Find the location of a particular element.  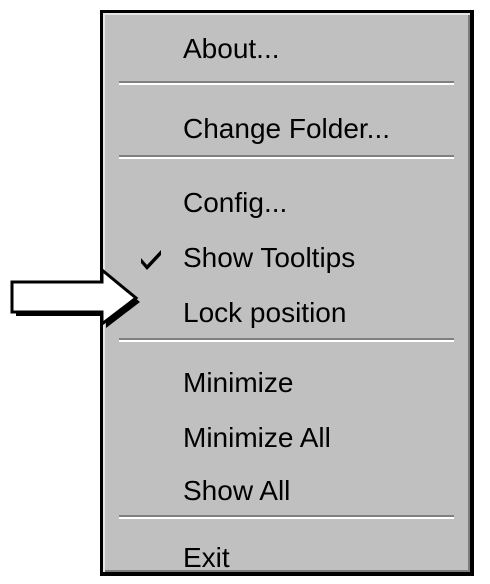

menu-item-show-all: Show All is located at coordinates (286, 491).